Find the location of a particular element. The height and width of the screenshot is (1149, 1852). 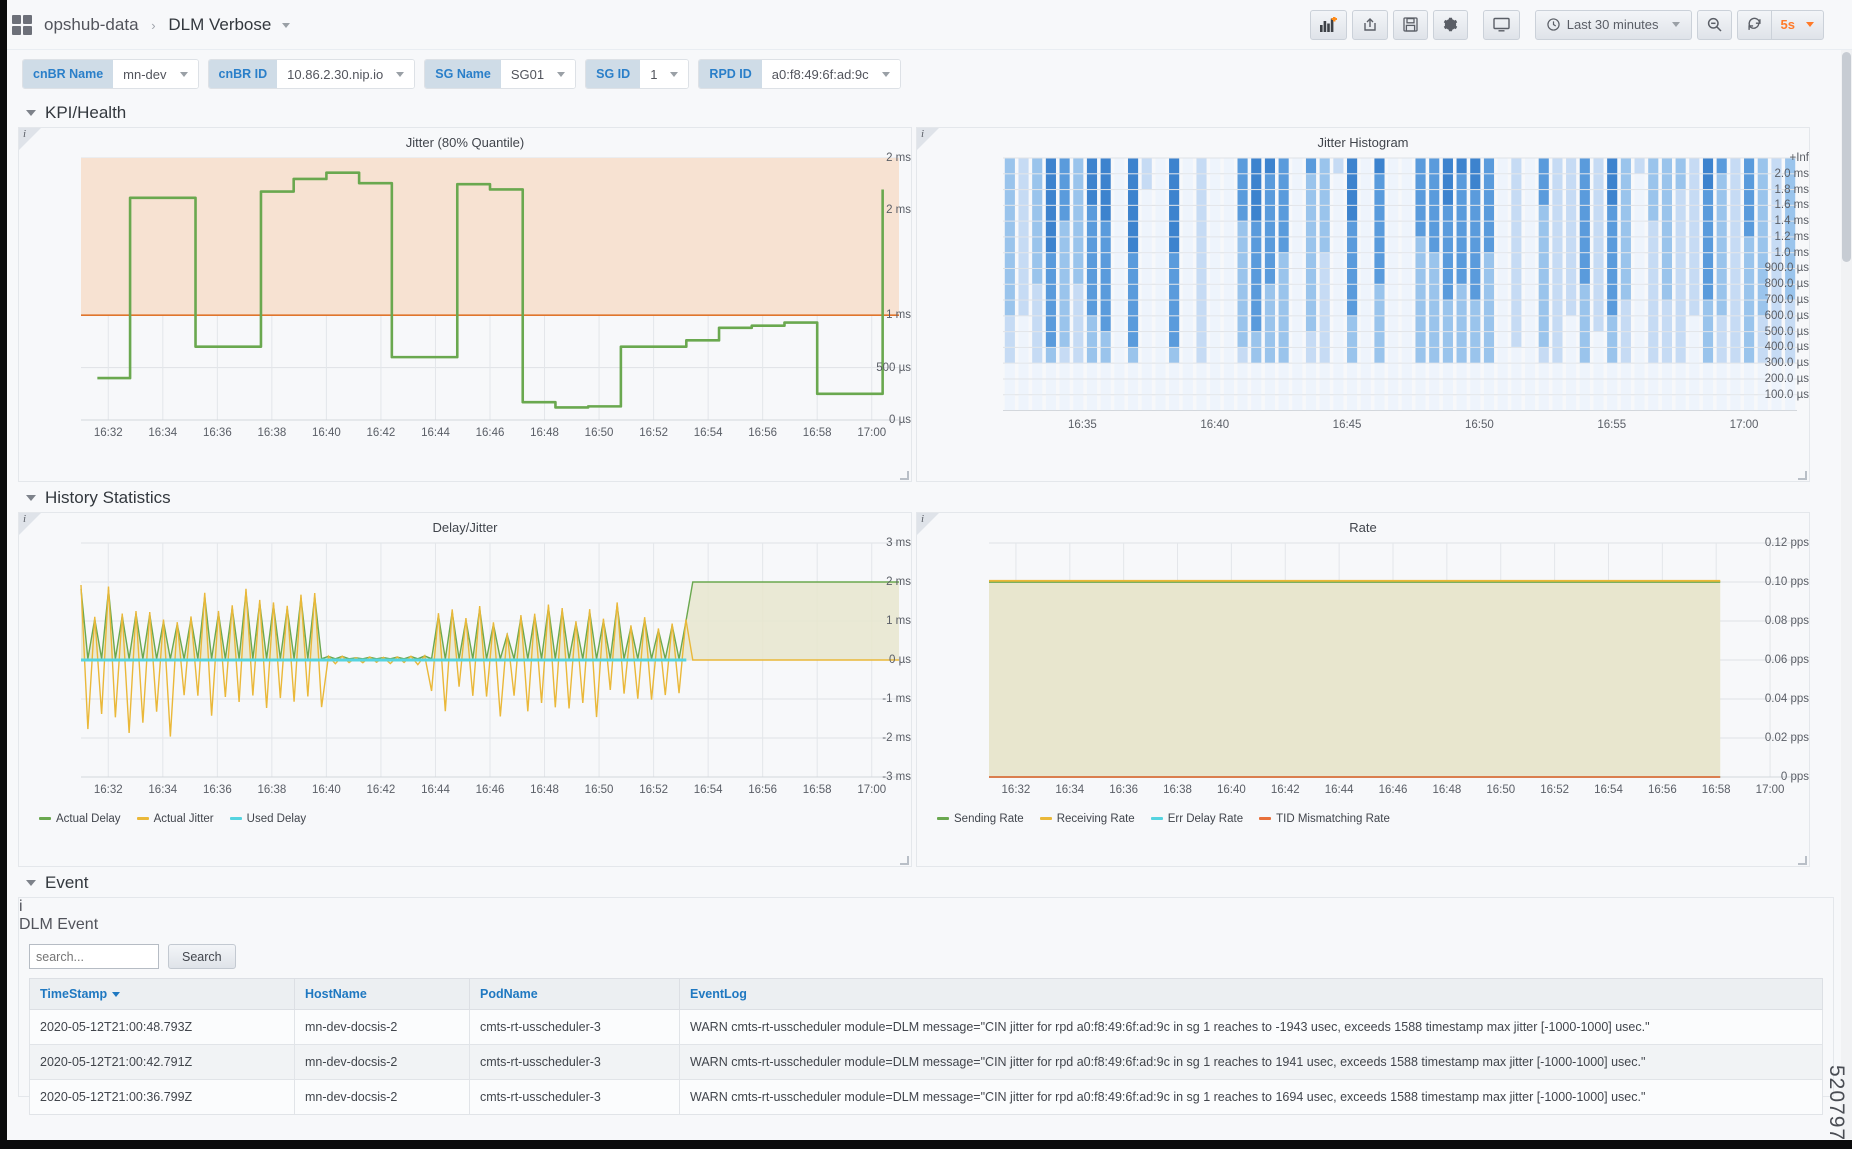

panel-title: Rate is located at coordinates (1363, 527).